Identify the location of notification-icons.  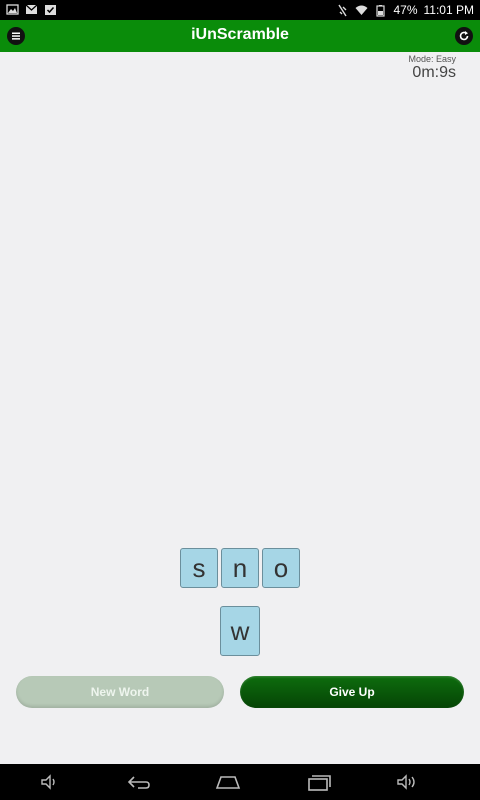
(31, 9).